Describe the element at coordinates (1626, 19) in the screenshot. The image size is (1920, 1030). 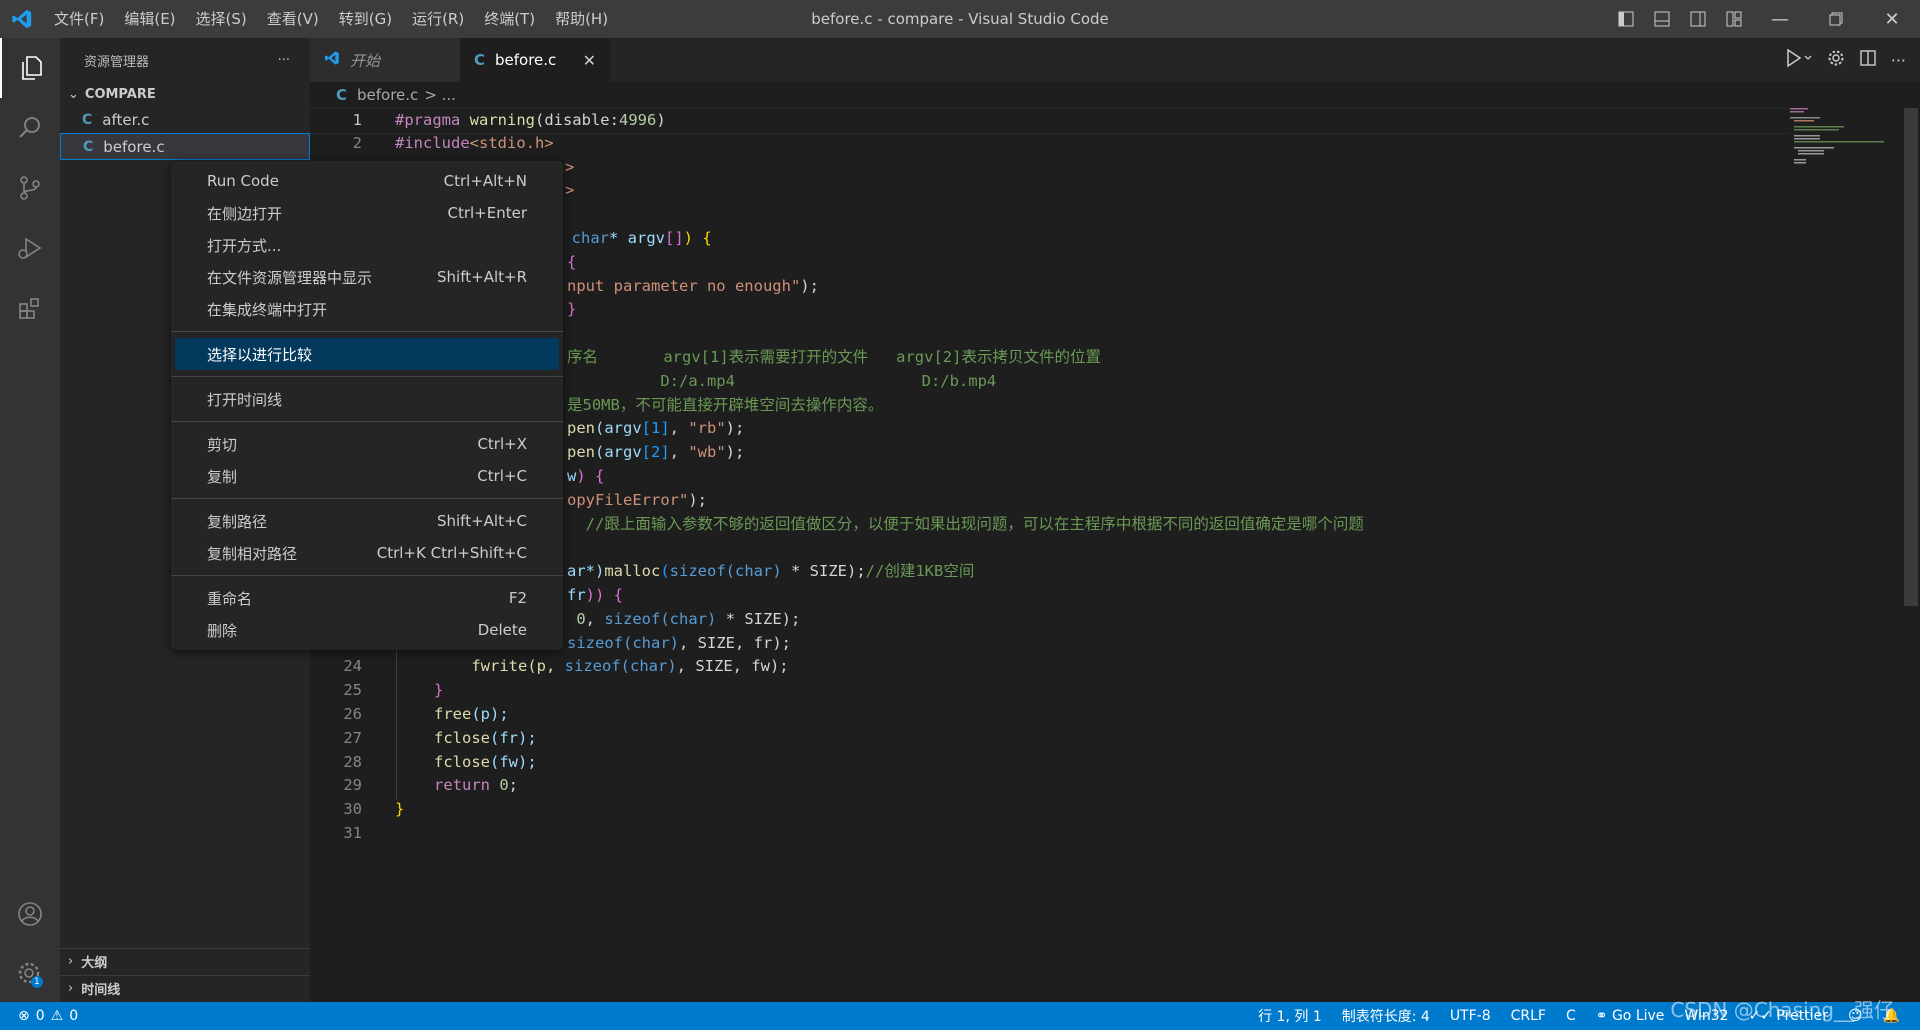
I see `toggle-sidebar-icon` at that location.